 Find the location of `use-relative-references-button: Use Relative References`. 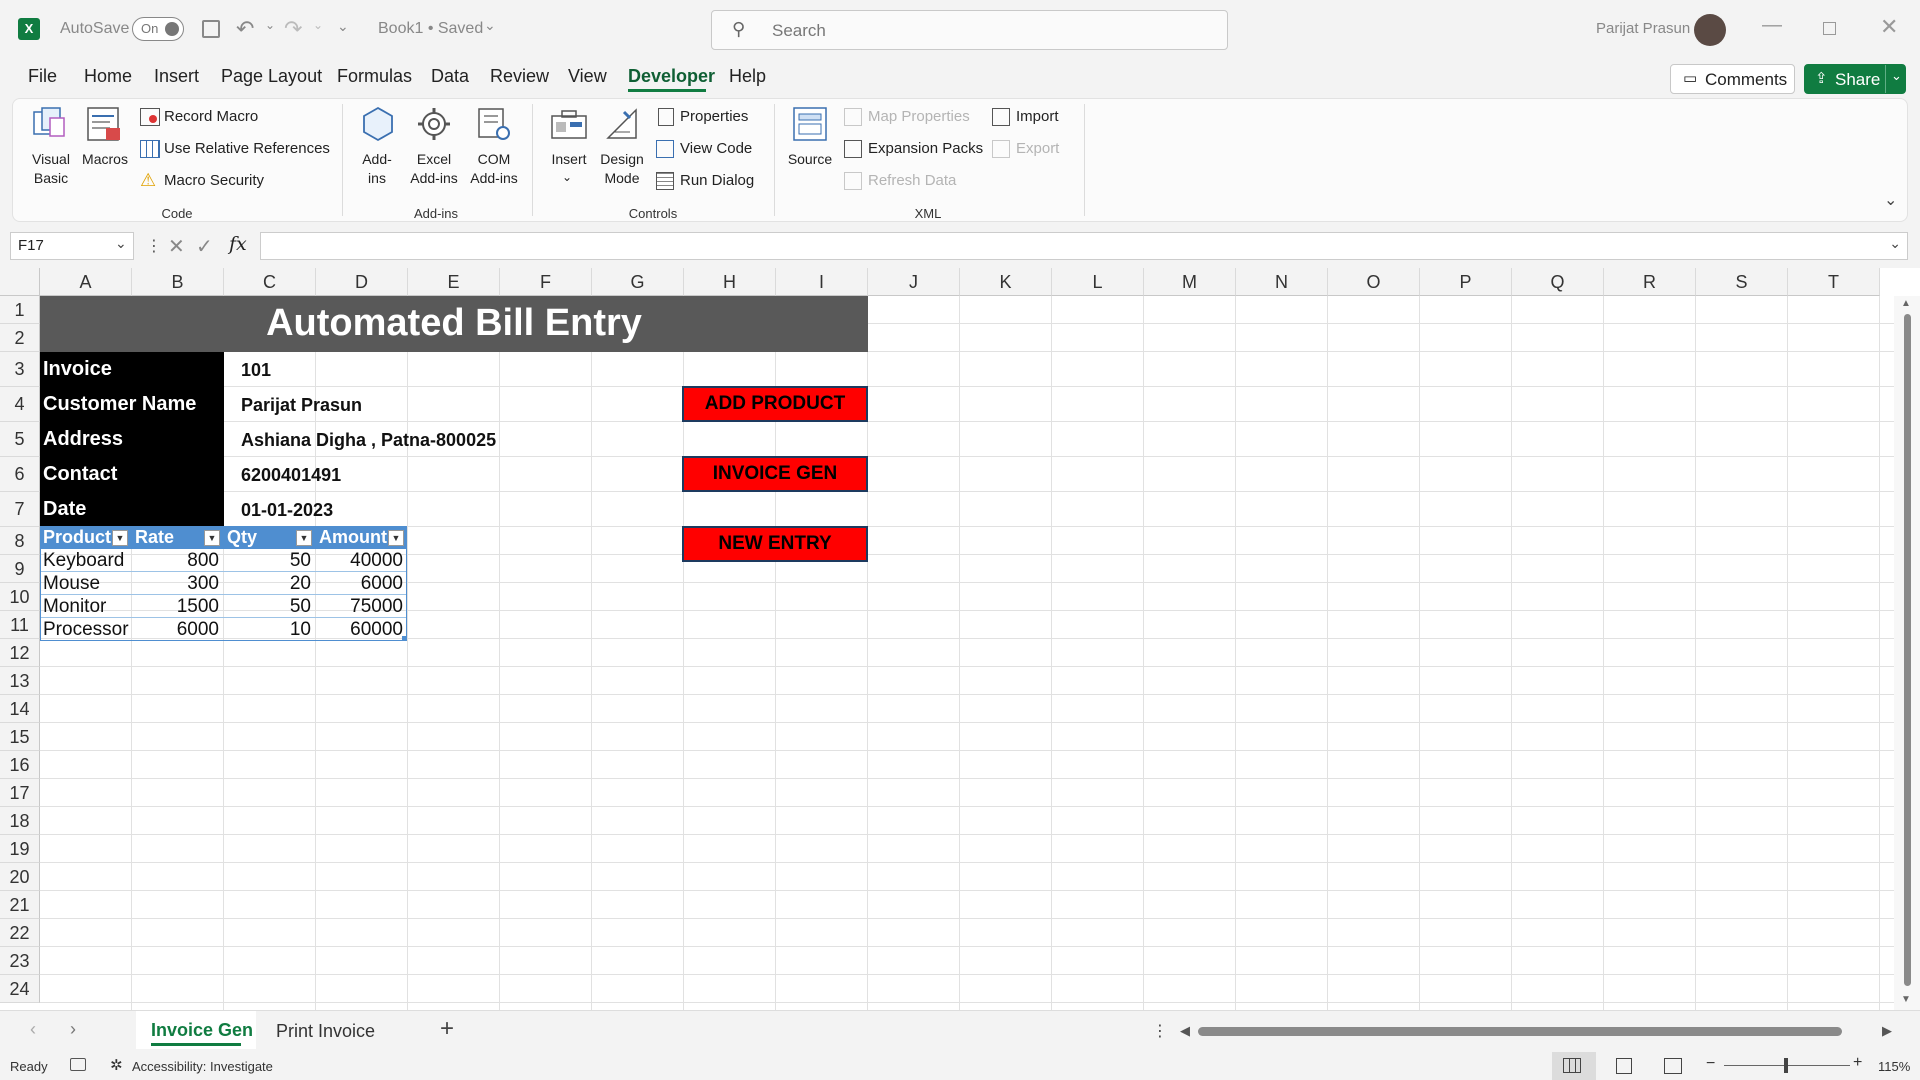

use-relative-references-button: Use Relative References is located at coordinates (247, 148).